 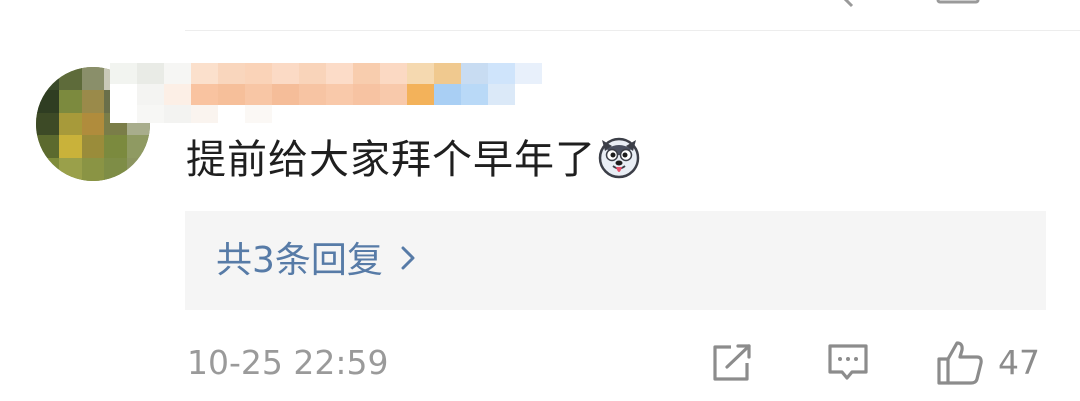 What do you see at coordinates (619, 158) in the screenshot?
I see `husky-dog-emoji-icon` at bounding box center [619, 158].